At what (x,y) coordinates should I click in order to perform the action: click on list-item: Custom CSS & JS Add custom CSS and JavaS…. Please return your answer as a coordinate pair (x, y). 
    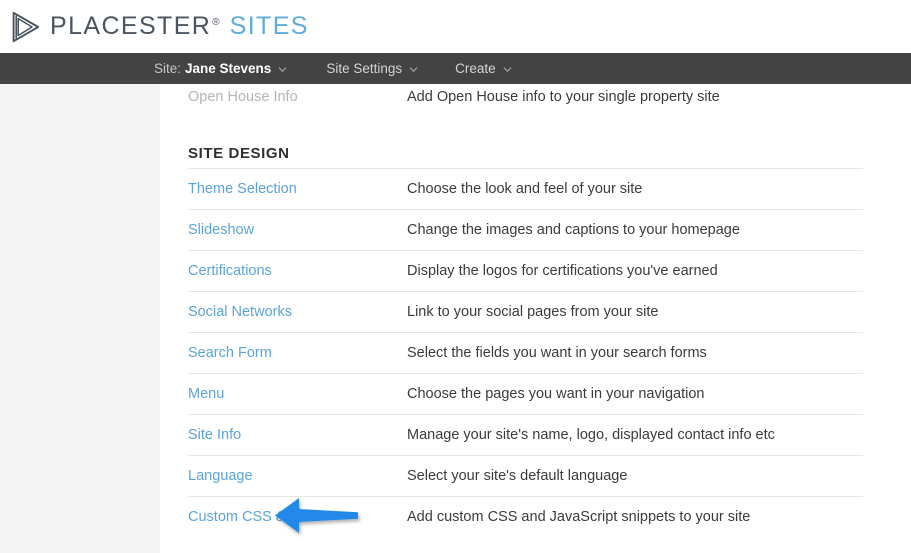
    Looking at the image, I should click on (535, 516).